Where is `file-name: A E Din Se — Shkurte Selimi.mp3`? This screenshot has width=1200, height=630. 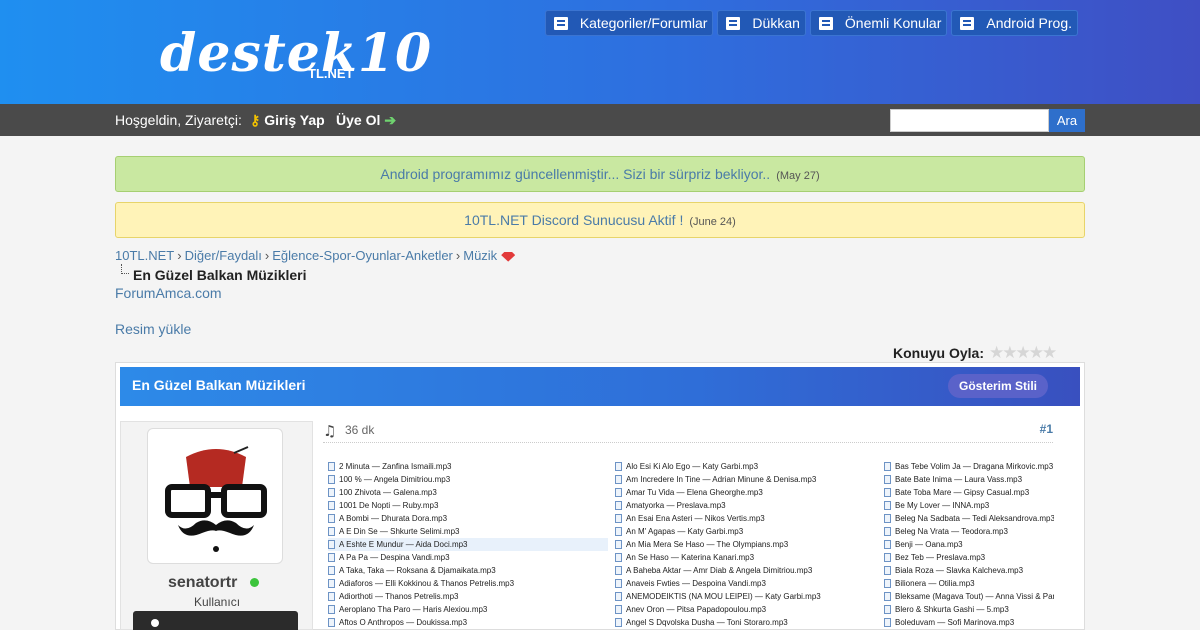
file-name: A E Din Se — Shkurte Selimi.mp3 is located at coordinates (399, 531).